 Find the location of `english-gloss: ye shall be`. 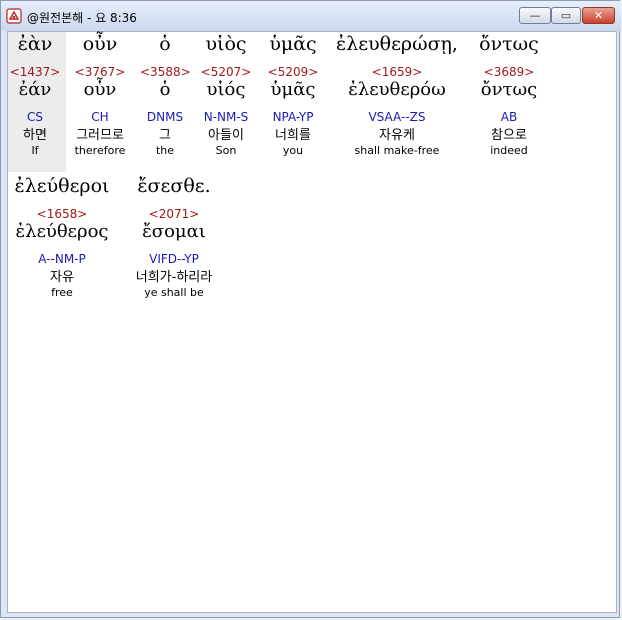

english-gloss: ye shall be is located at coordinates (174, 292).